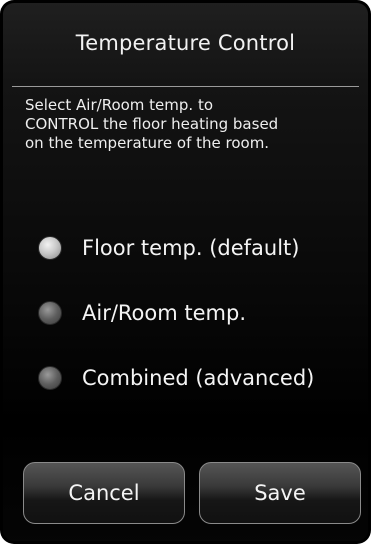  I want to click on save-button-label: Save, so click(280, 493).